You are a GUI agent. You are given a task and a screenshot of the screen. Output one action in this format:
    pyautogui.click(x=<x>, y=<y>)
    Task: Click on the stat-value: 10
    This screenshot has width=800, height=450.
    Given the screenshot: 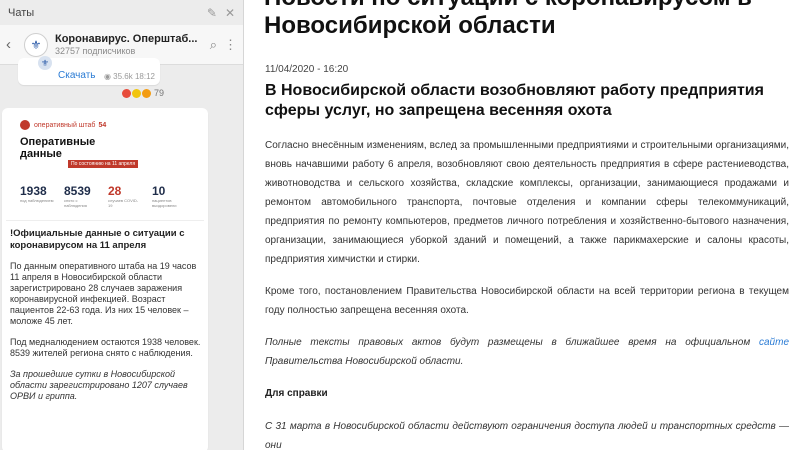 What is the action you would take?
    pyautogui.click(x=159, y=191)
    